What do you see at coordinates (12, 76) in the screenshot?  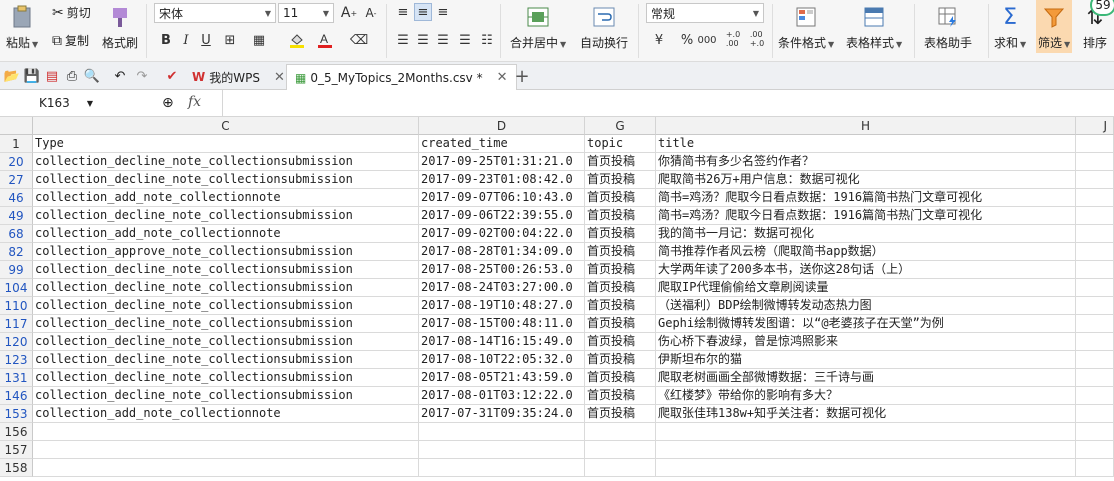 I see `open-folder-icon: 📂` at bounding box center [12, 76].